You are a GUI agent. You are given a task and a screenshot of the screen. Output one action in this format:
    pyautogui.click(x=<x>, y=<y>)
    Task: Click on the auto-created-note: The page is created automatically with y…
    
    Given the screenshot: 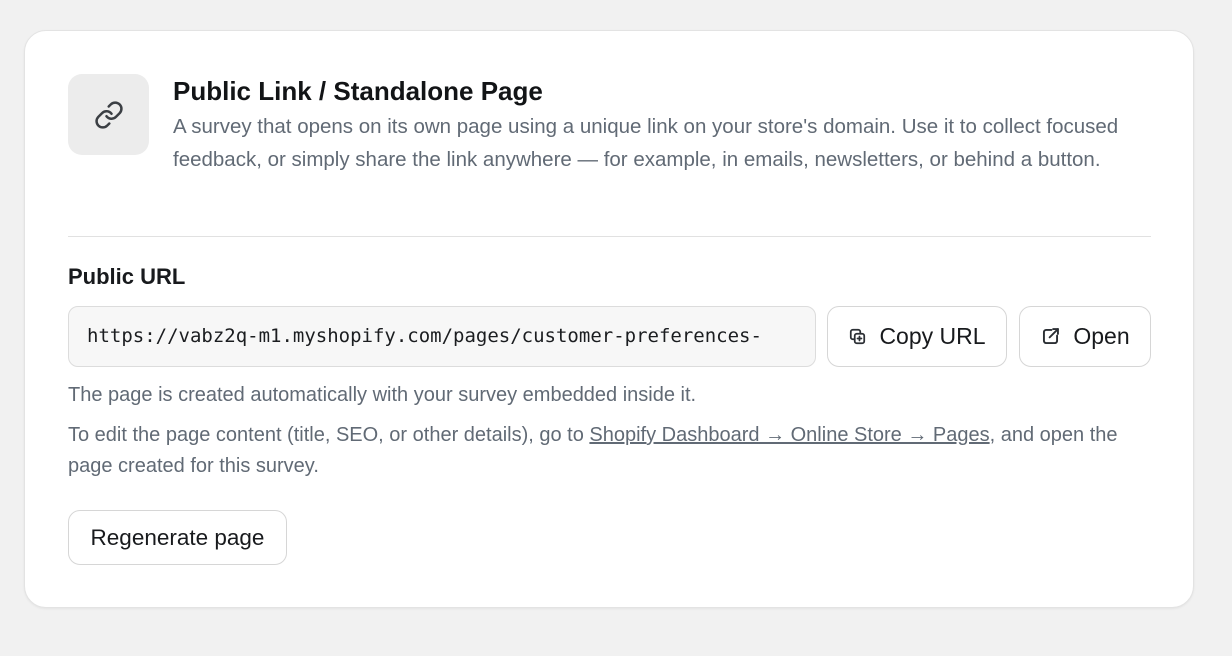 What is the action you would take?
    pyautogui.click(x=382, y=395)
    